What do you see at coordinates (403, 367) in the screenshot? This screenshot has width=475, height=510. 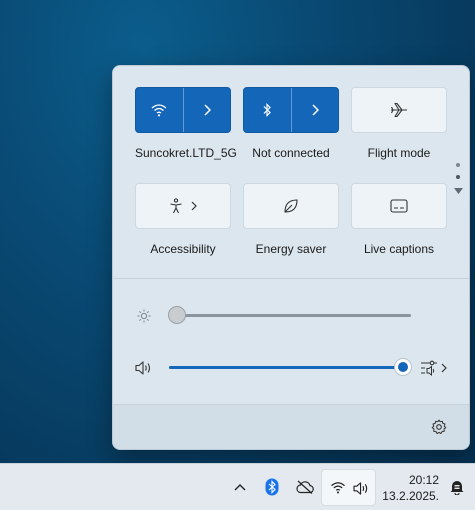 I see `volume-slider-thumb` at bounding box center [403, 367].